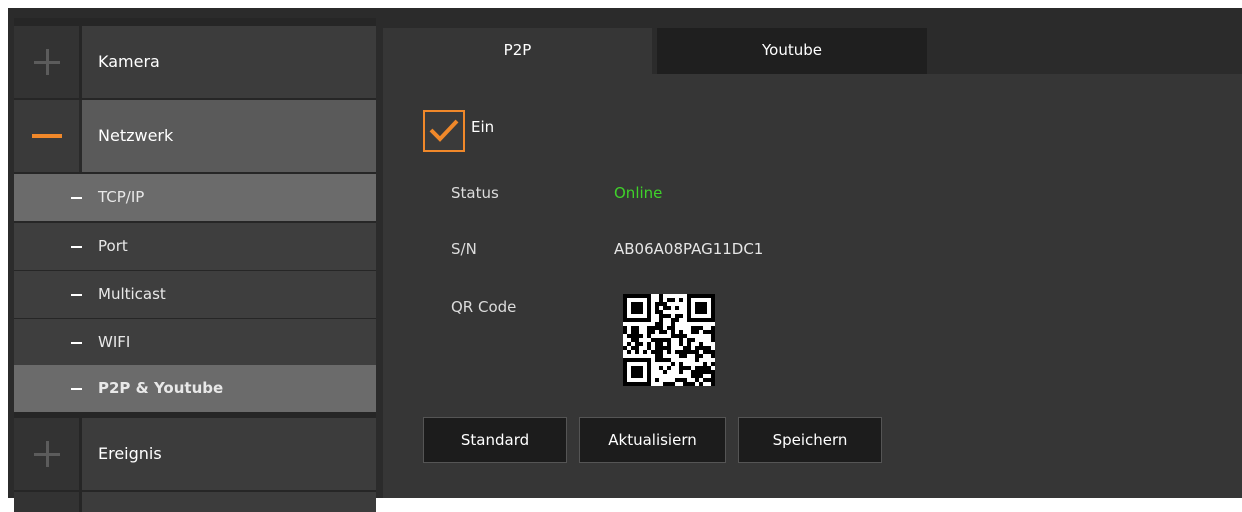 The height and width of the screenshot is (512, 1242). I want to click on sidebar-category-partial, so click(195, 502).